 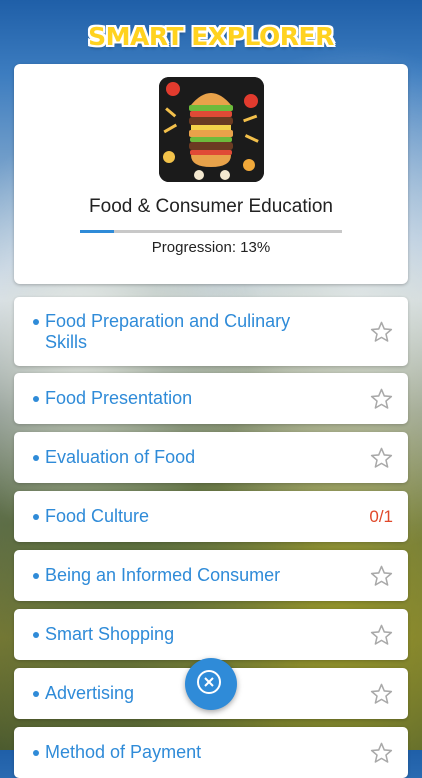 I want to click on topic-item: Evaluation of Food, so click(x=211, y=457).